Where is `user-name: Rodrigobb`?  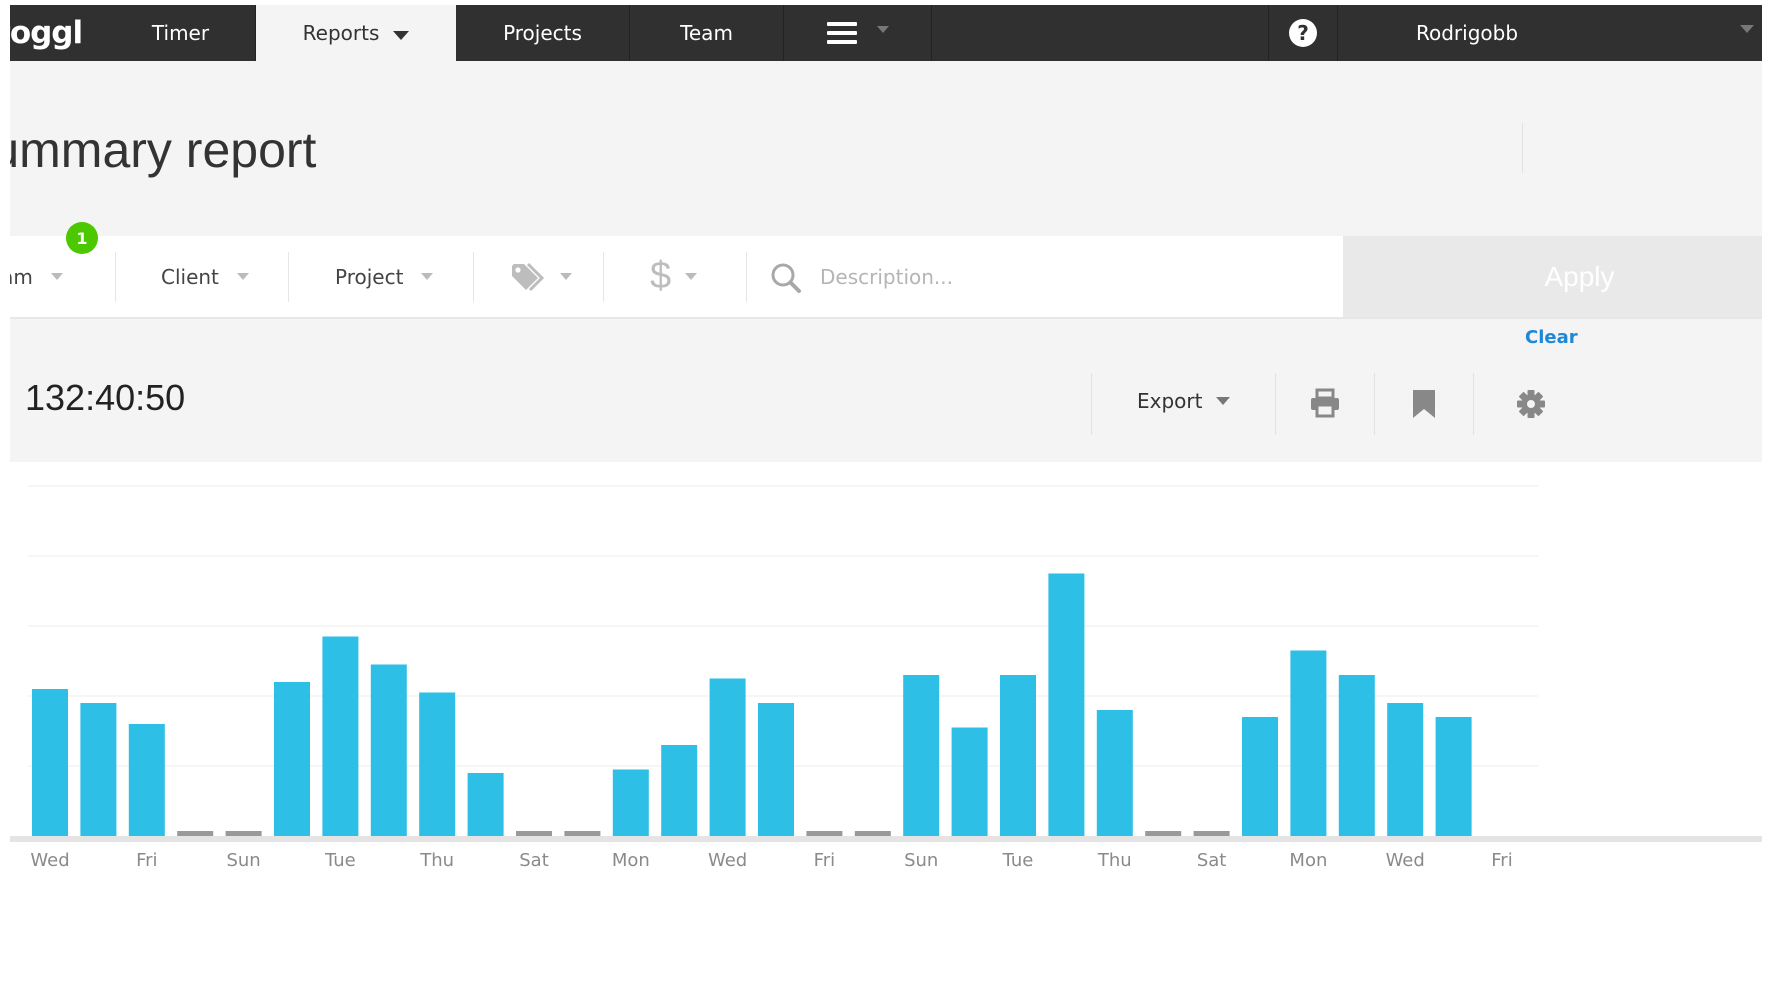
user-name: Rodrigobb is located at coordinates (1467, 33).